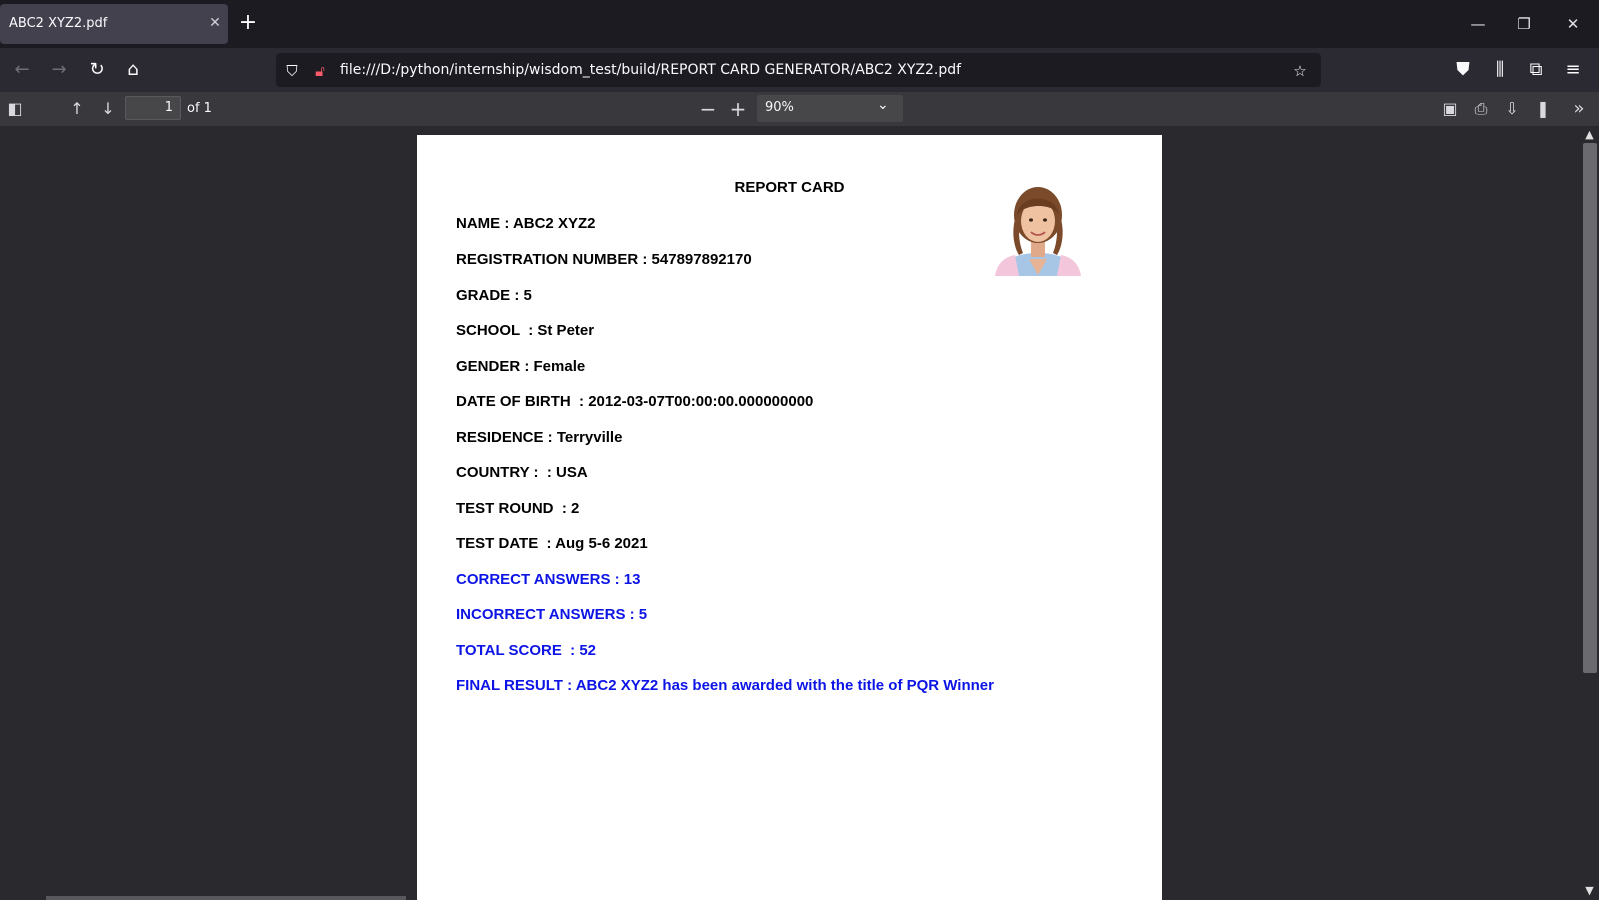  Describe the element at coordinates (1573, 24) in the screenshot. I see `close-window-icon: ✕` at that location.